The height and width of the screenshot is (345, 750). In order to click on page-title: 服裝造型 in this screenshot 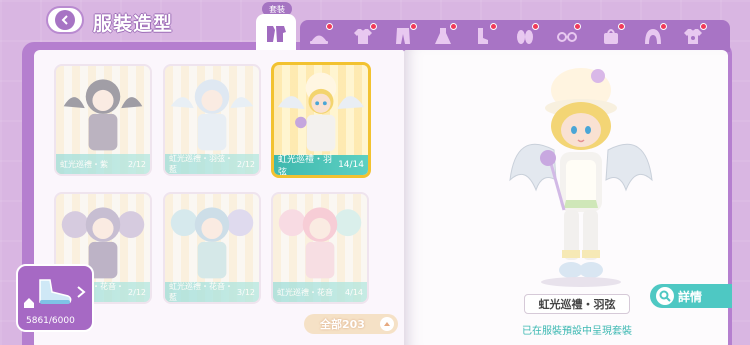, I will do `click(133, 24)`.